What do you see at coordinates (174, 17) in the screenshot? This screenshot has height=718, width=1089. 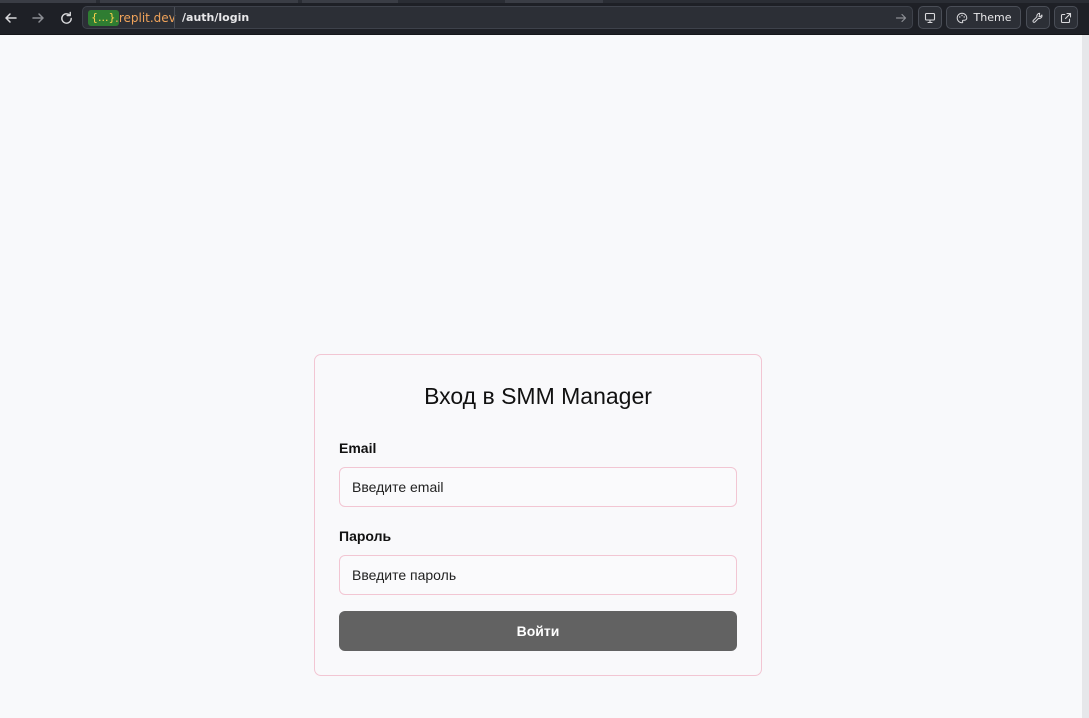 I see `url-divider` at bounding box center [174, 17].